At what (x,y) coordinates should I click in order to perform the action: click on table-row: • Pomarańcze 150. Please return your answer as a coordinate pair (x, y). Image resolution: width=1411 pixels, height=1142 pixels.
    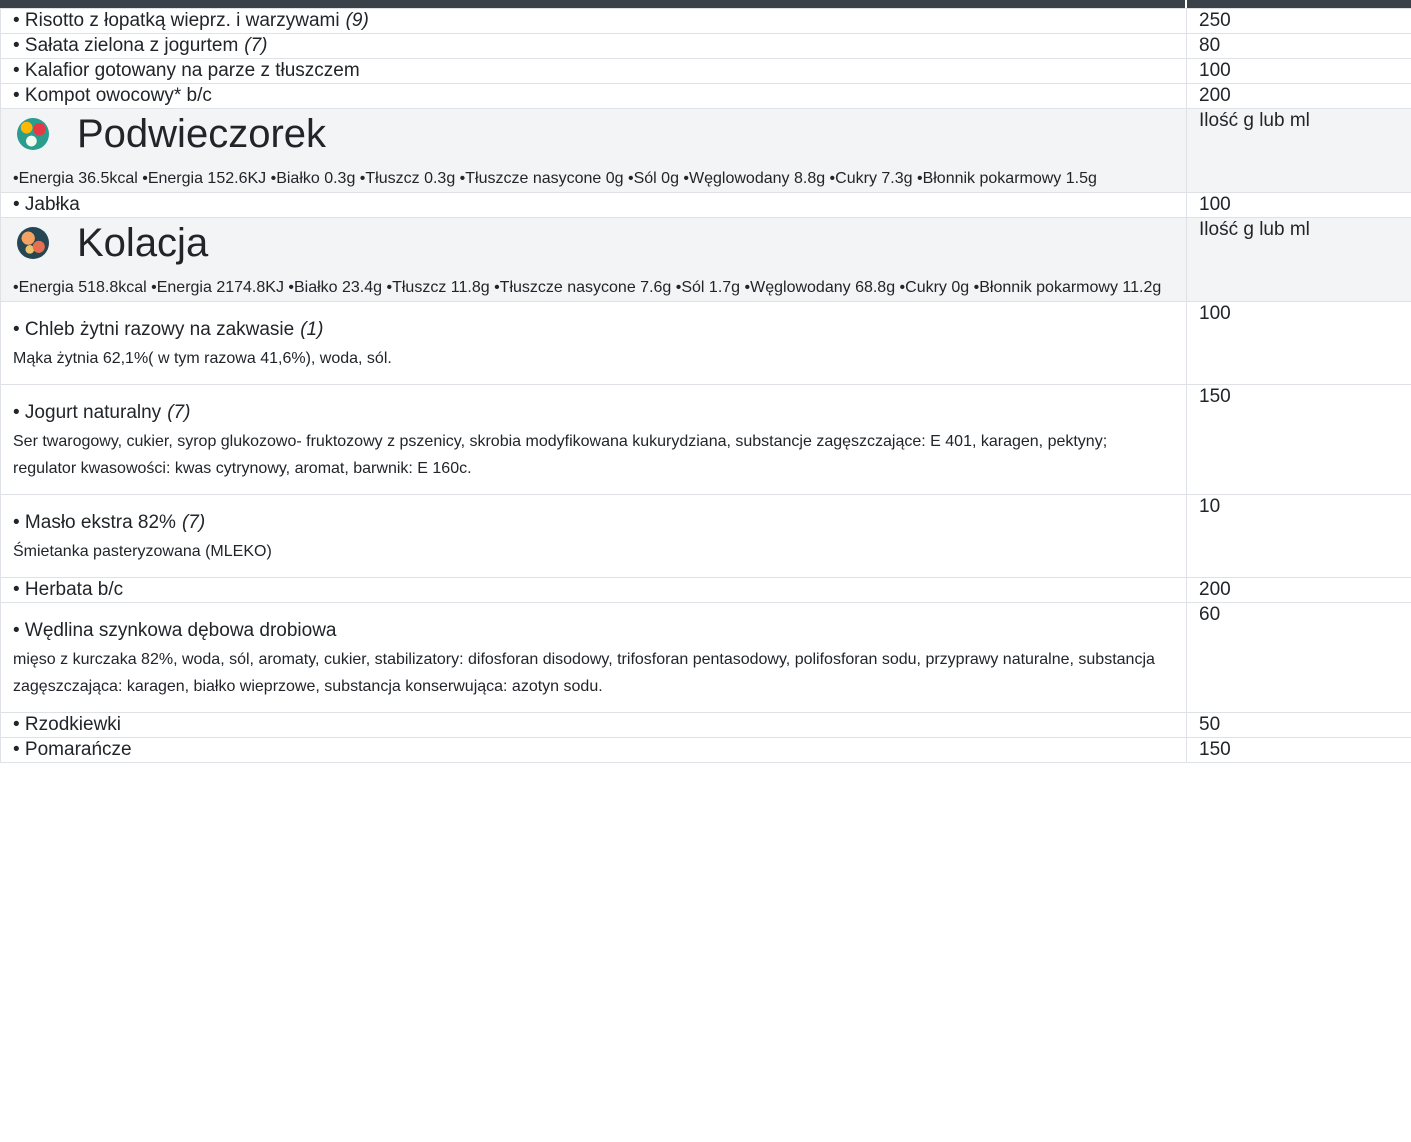
    Looking at the image, I should click on (705, 750).